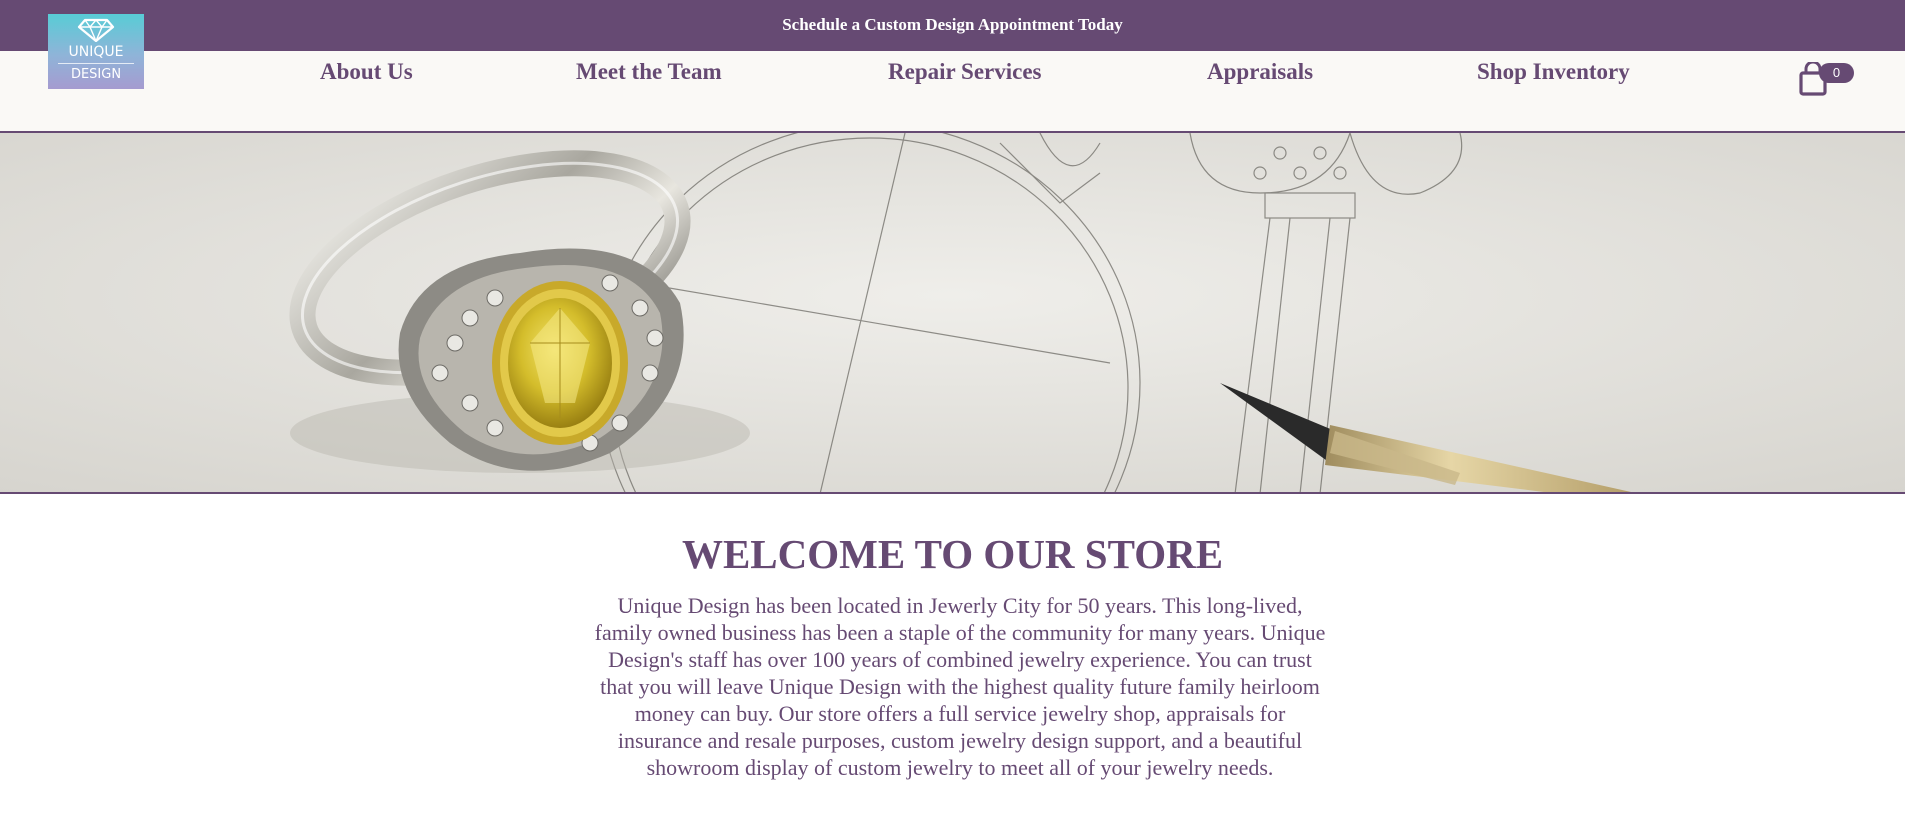 This screenshot has width=1905, height=829. I want to click on nav-repair-services: Repair Services, so click(965, 72).